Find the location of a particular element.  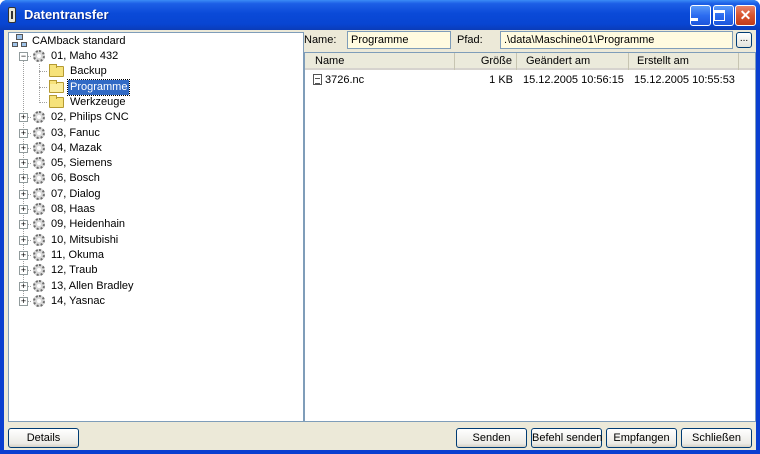

maximize-button is located at coordinates (723, 15).